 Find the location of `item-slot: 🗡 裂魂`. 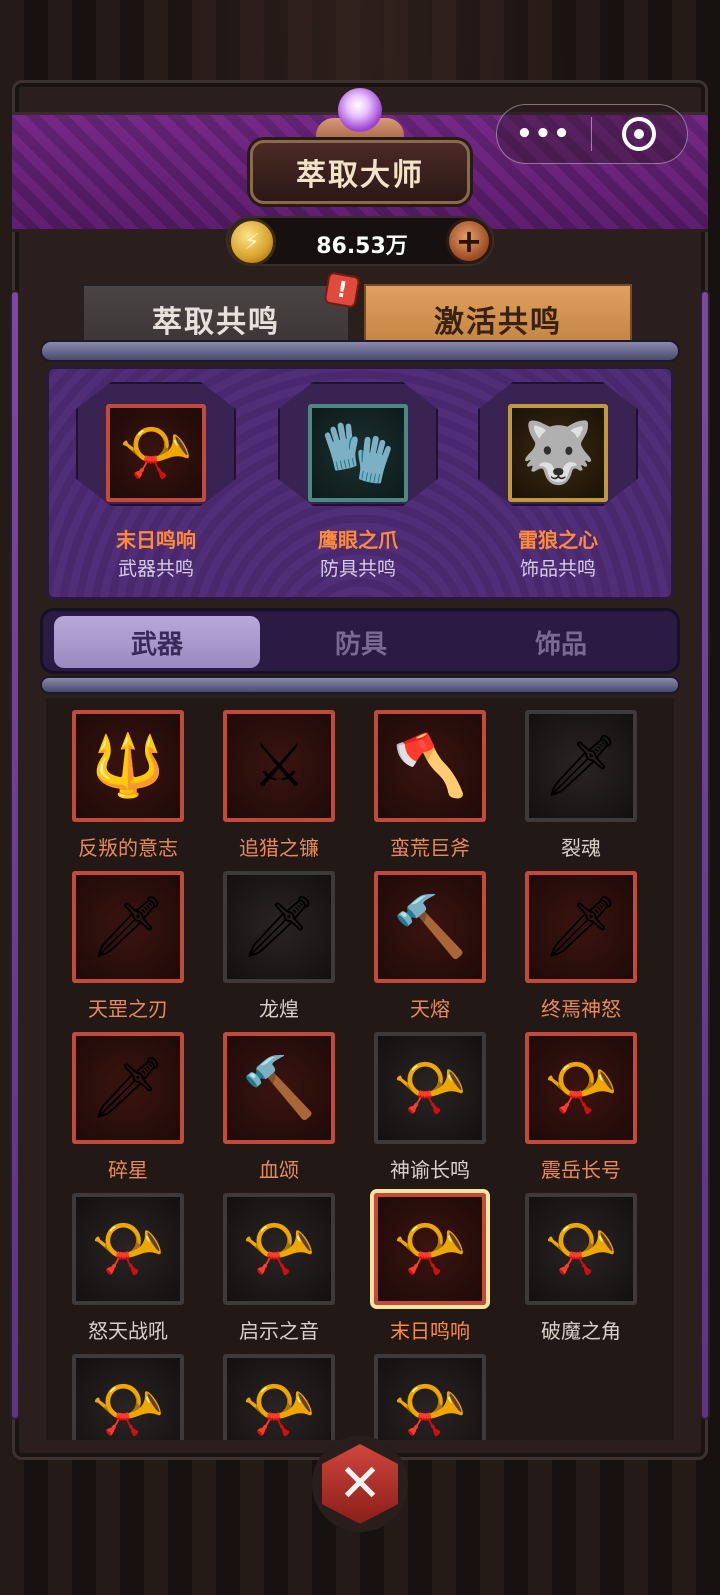

item-slot: 🗡 裂魂 is located at coordinates (580, 790).